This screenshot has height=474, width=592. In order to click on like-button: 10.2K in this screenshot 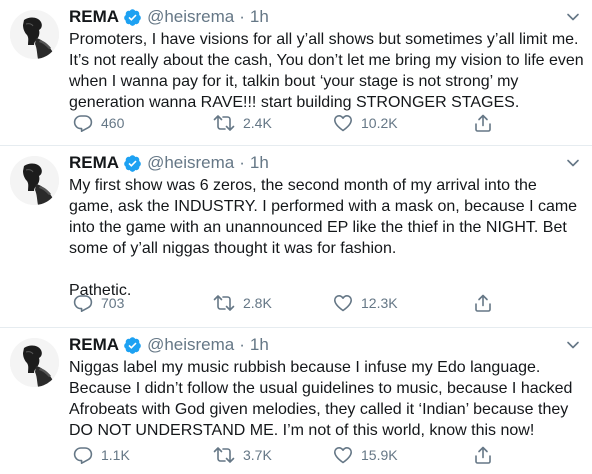, I will do `click(365, 123)`.